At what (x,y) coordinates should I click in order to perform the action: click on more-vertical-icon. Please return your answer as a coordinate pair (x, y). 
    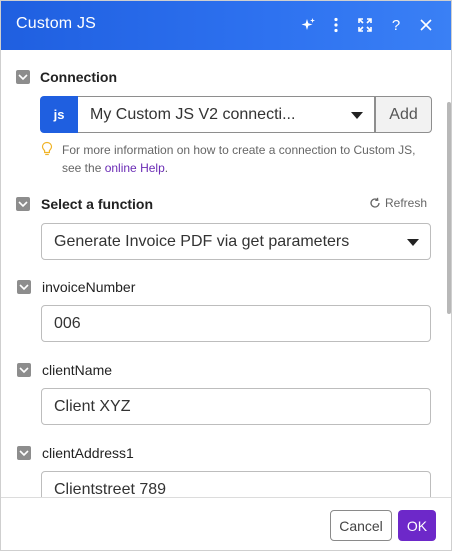
    Looking at the image, I should click on (336, 25).